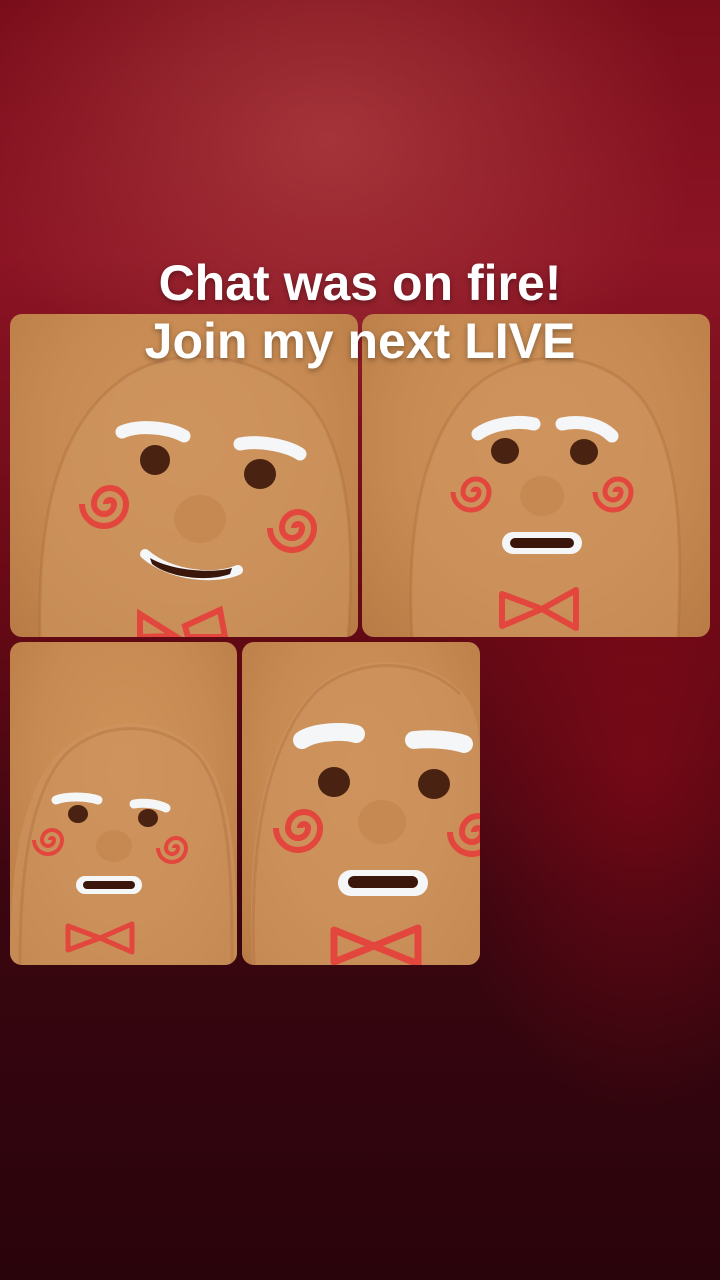  Describe the element at coordinates (365, 813) in the screenshot. I see `gingerbread-face-grimace-closeup` at that location.